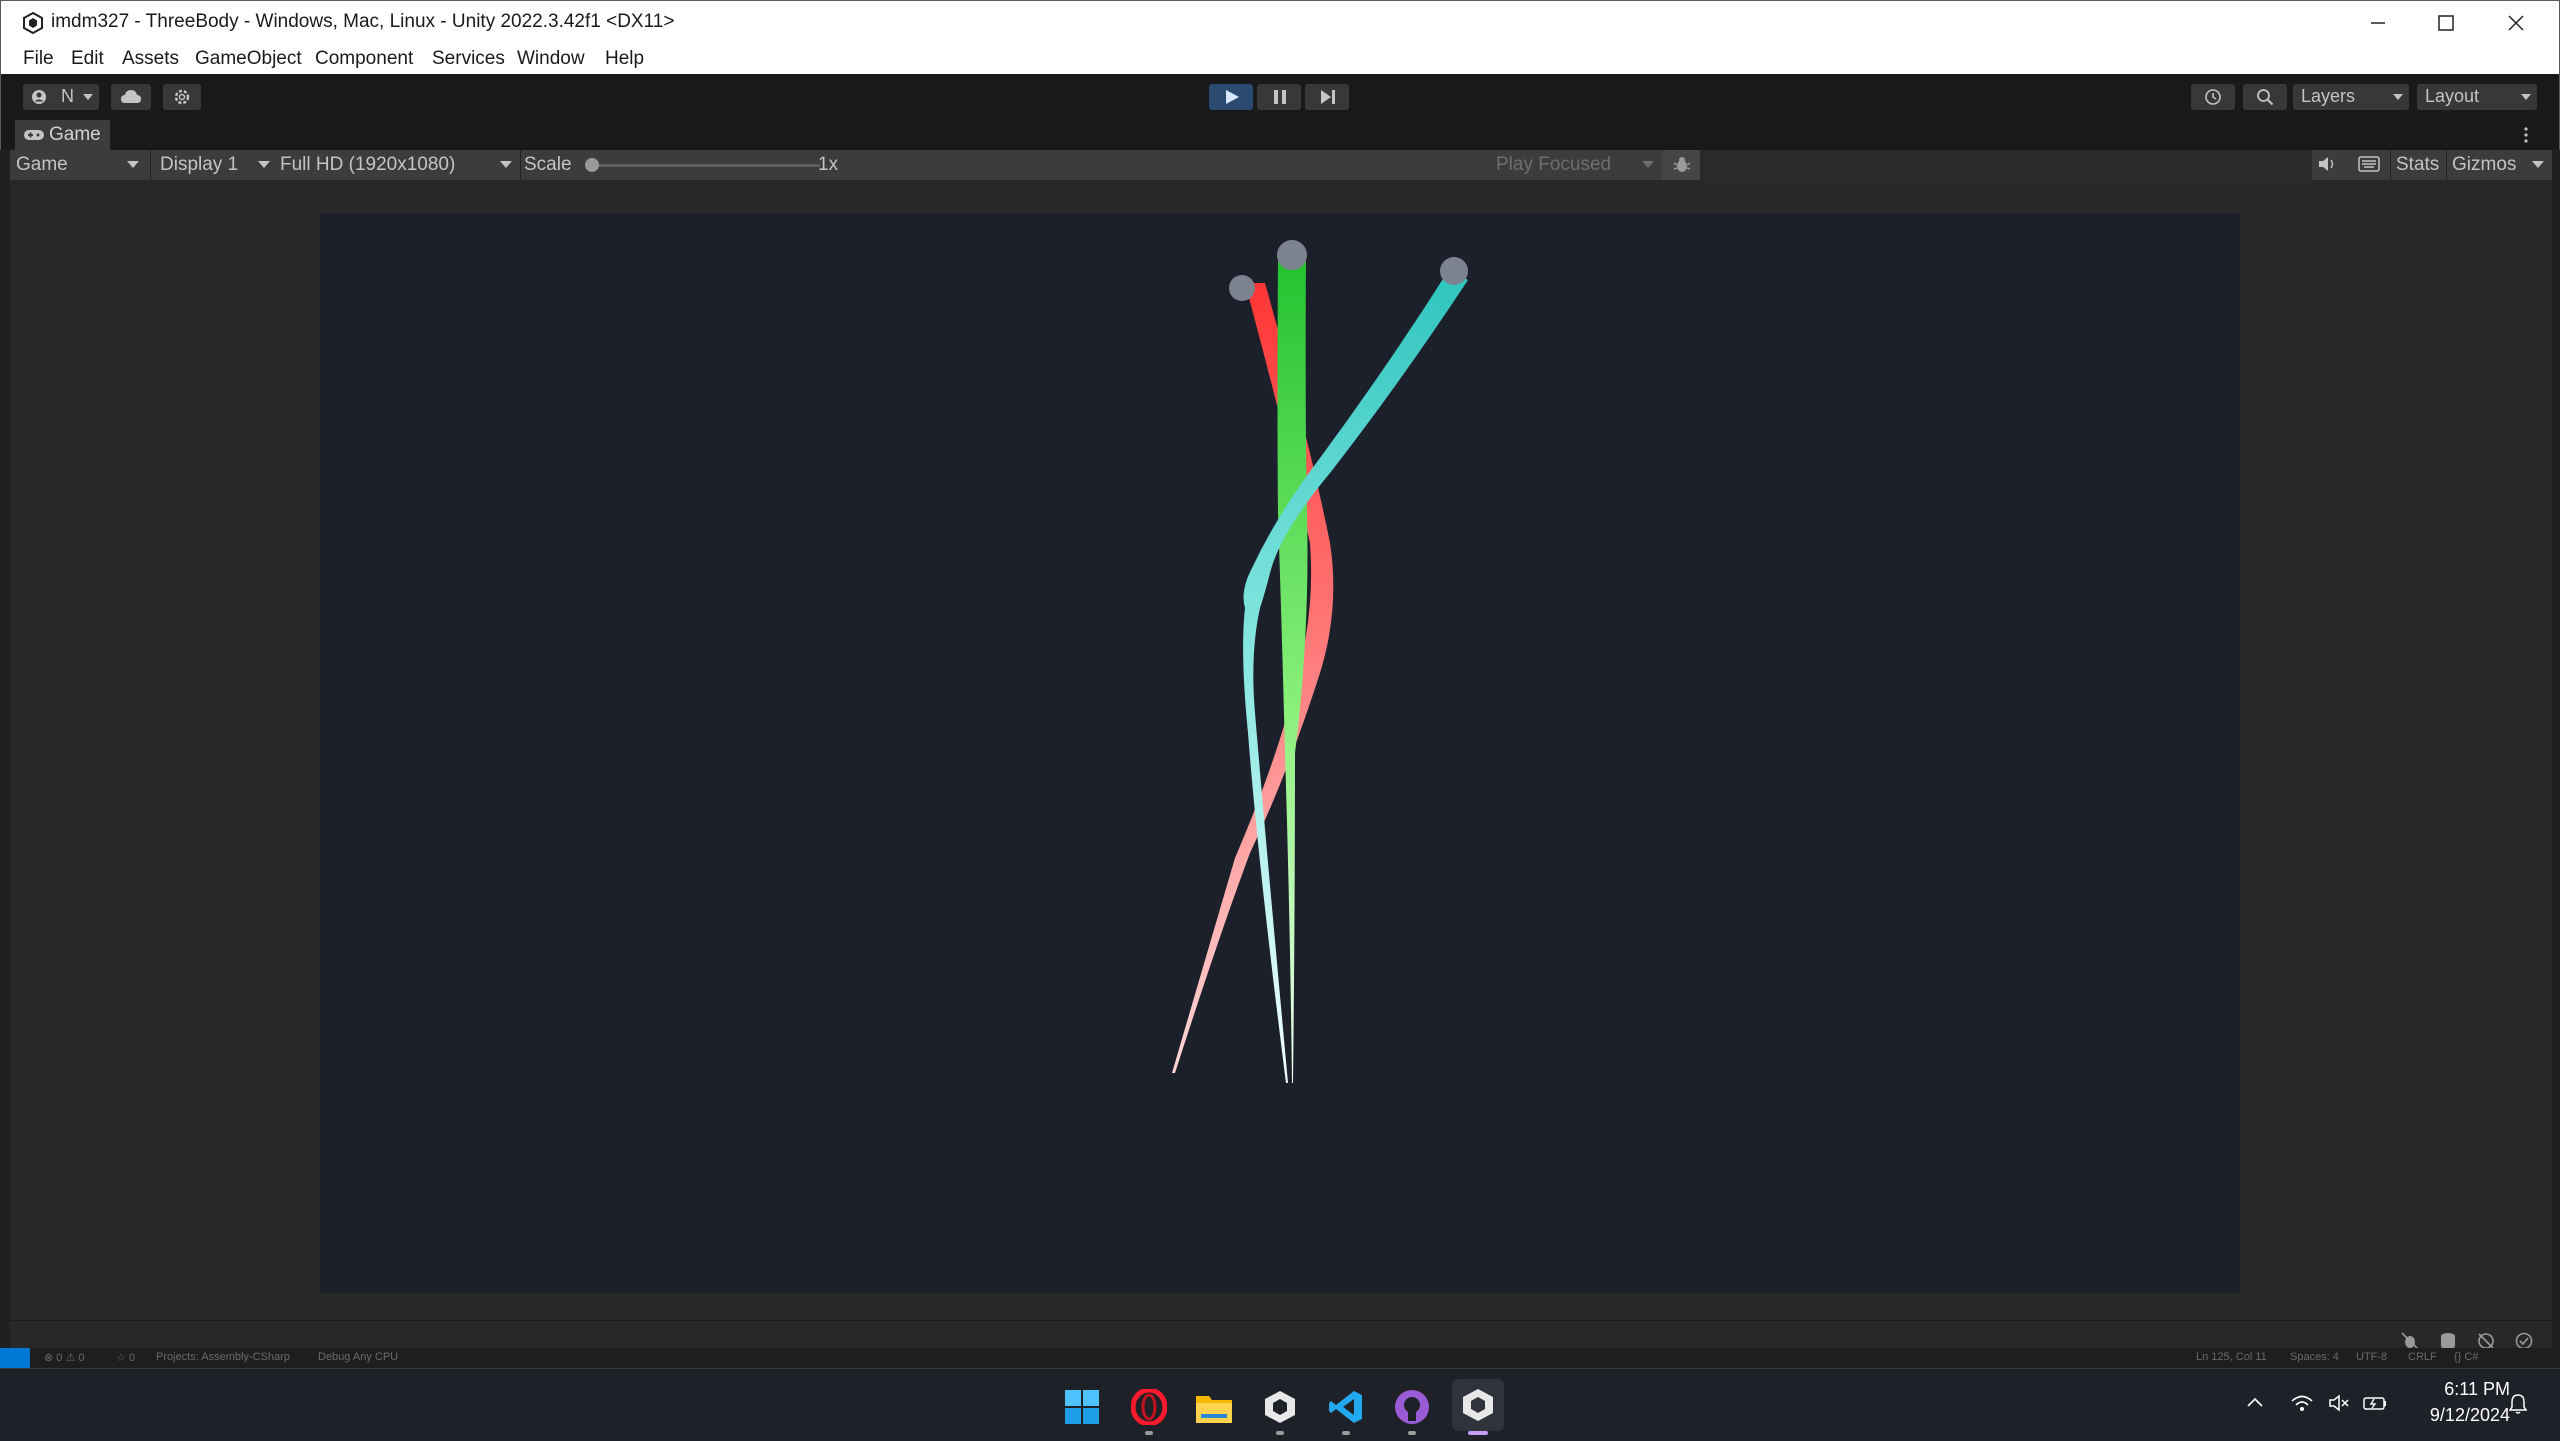 This screenshot has width=2560, height=1441. I want to click on mute-audio-button, so click(2329, 165).